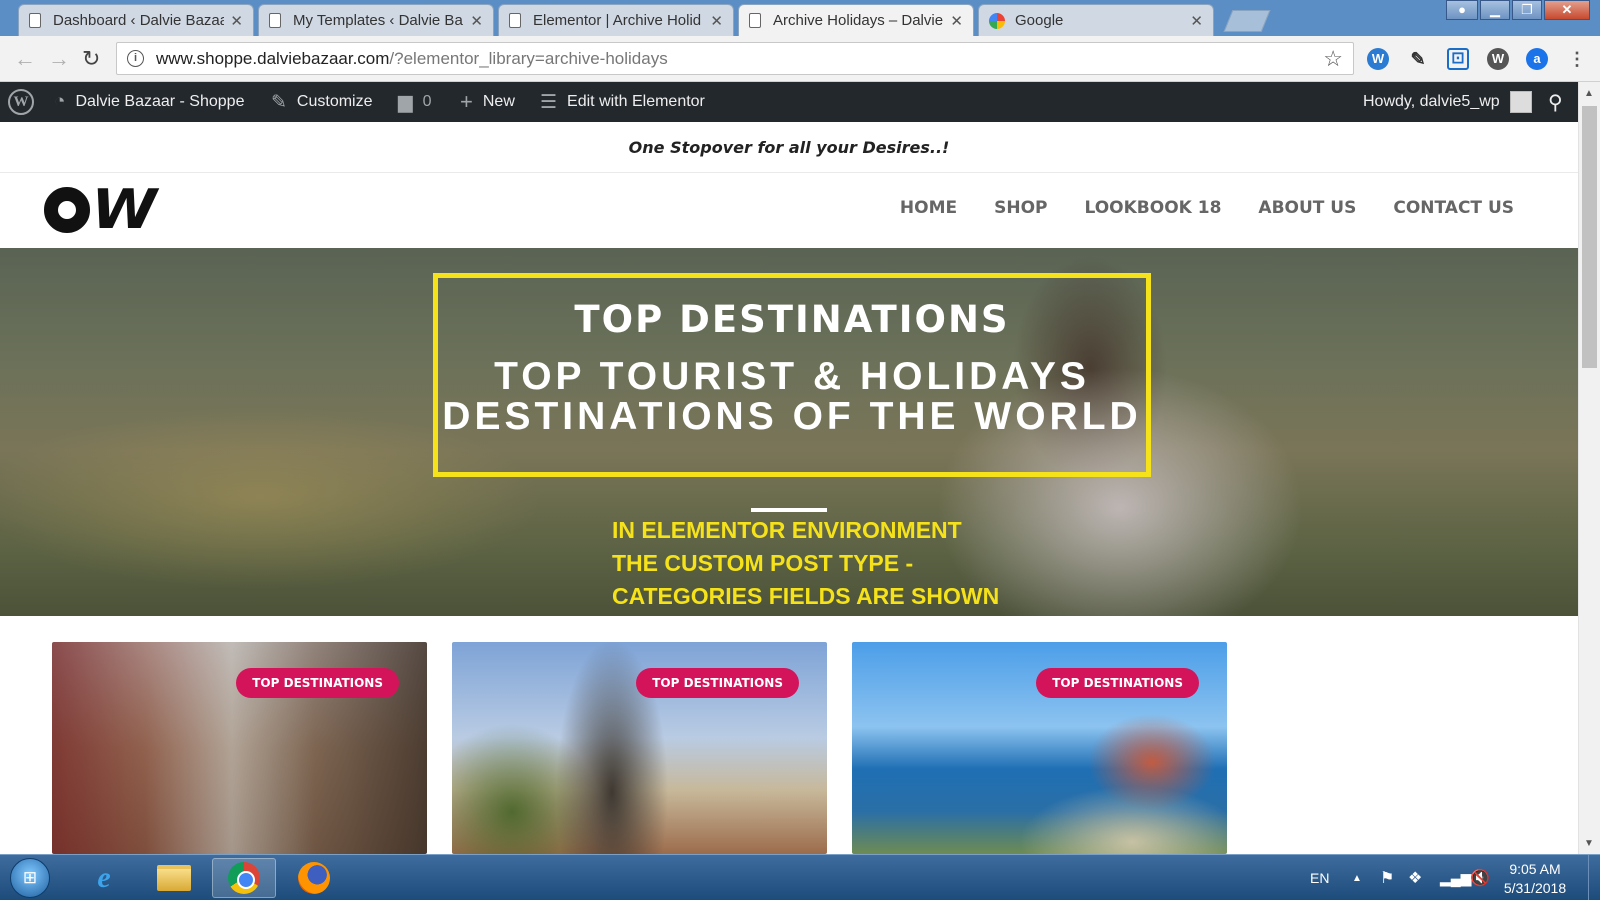  I want to click on post-card-coast: TOP DESTINATIONS, so click(1039, 748).